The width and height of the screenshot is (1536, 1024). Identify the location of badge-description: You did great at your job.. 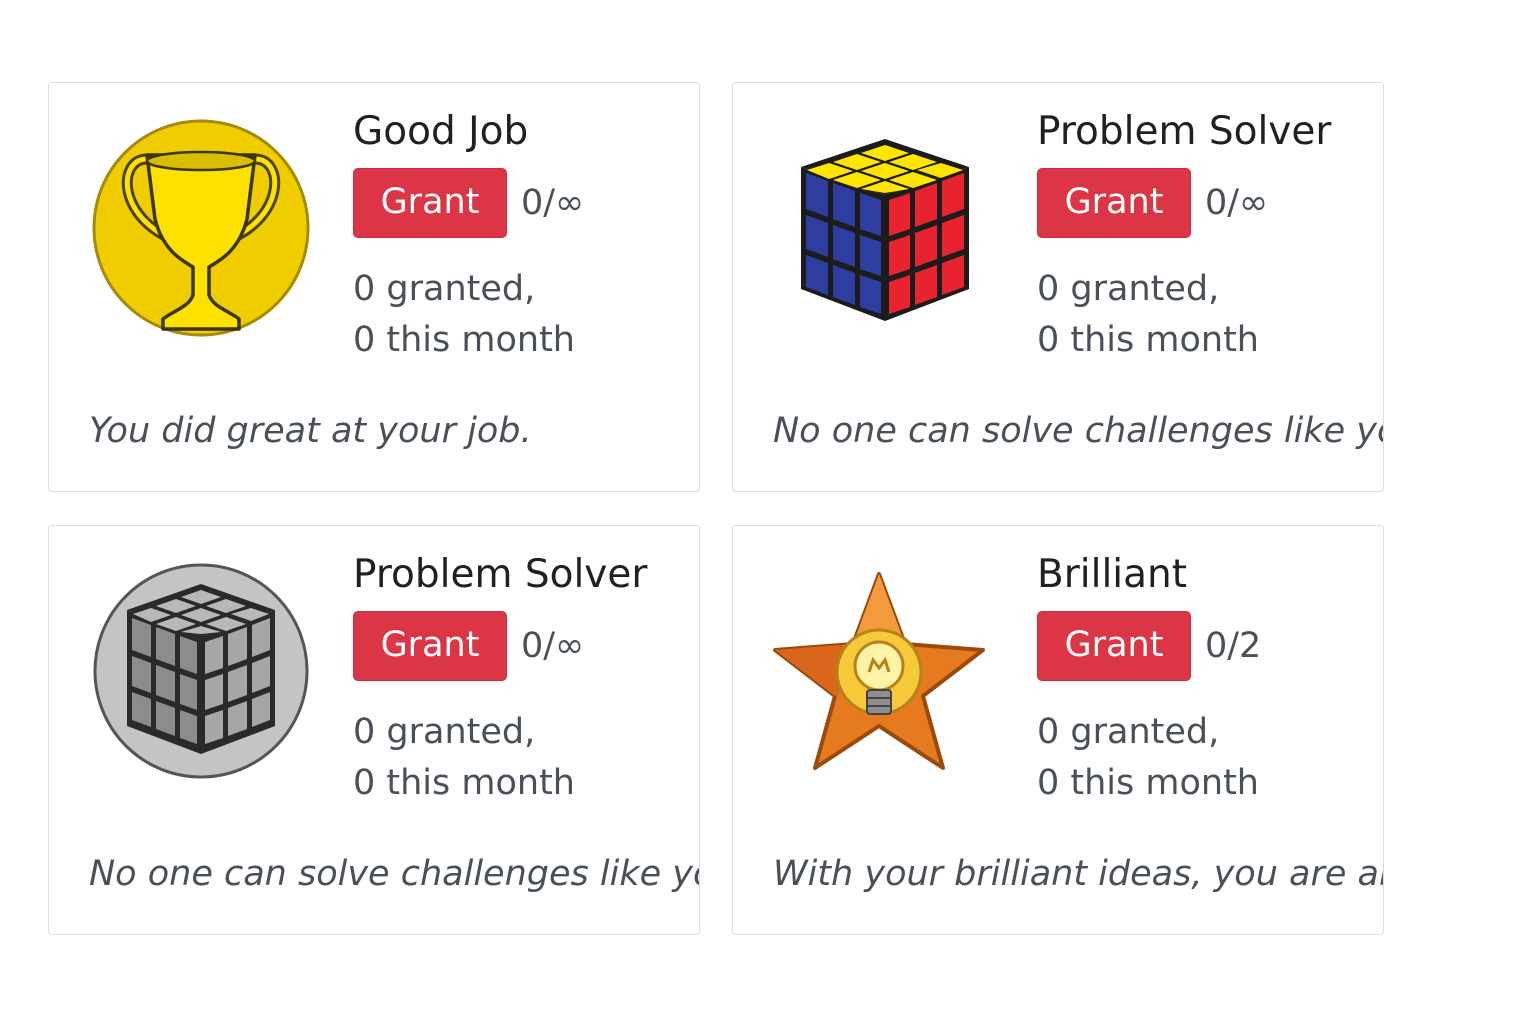
(310, 431).